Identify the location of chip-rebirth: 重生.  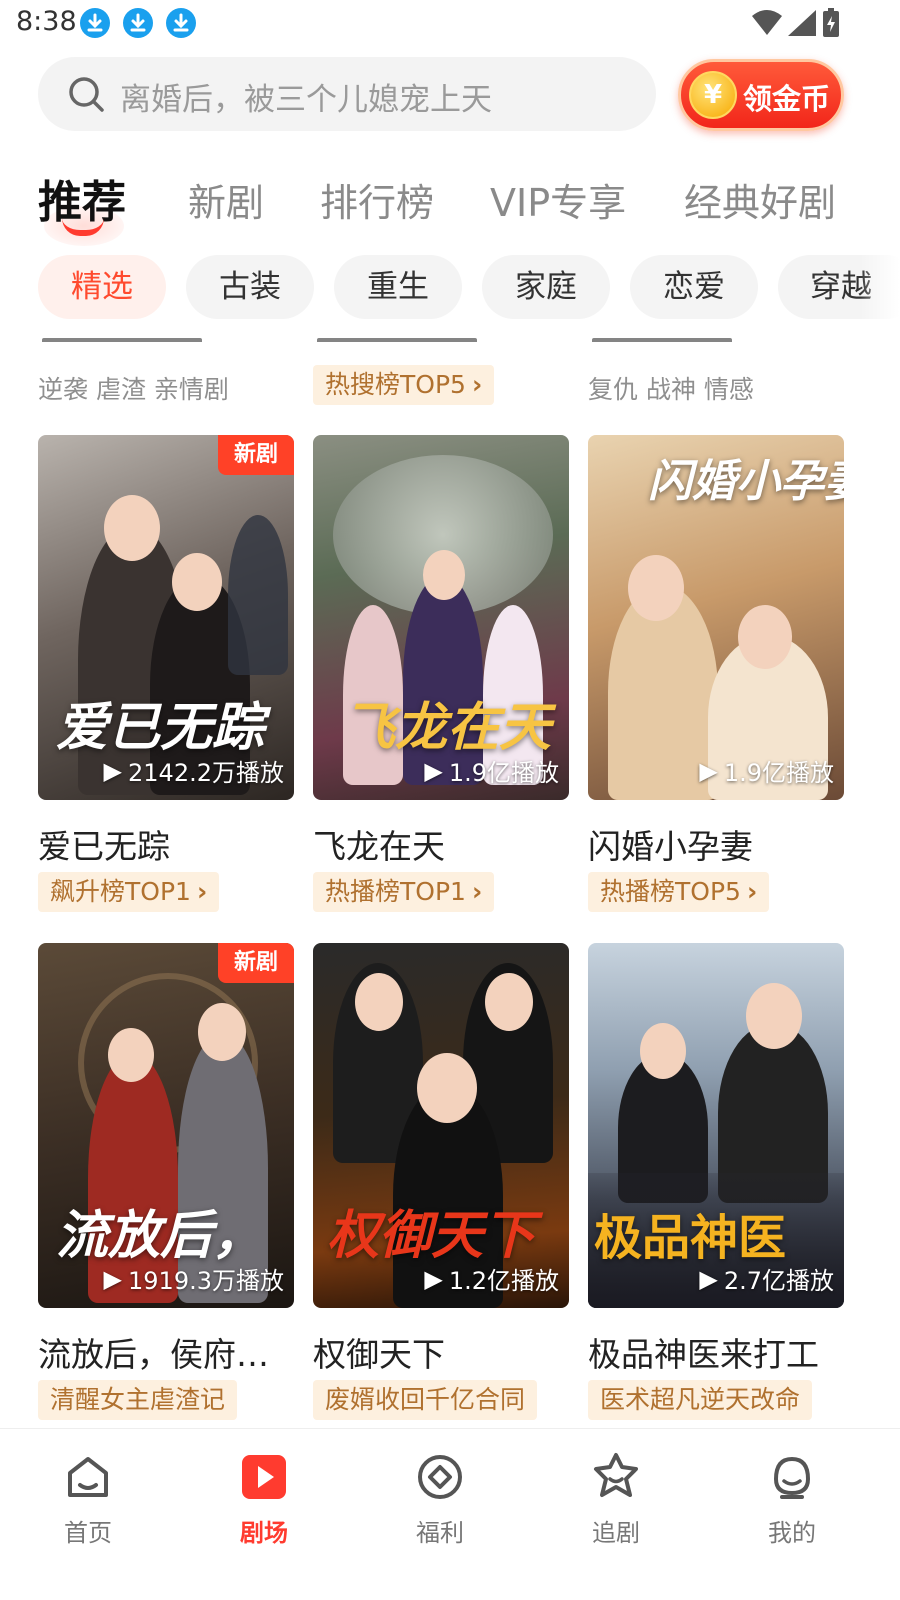
(398, 287).